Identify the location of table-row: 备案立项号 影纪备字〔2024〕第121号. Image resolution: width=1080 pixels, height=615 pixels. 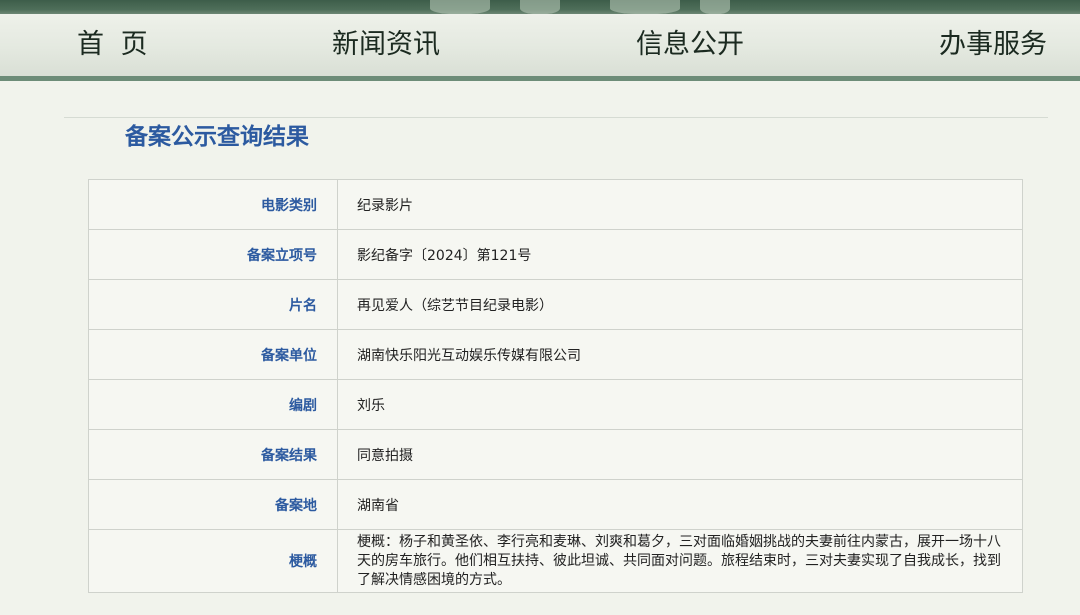
(555, 254).